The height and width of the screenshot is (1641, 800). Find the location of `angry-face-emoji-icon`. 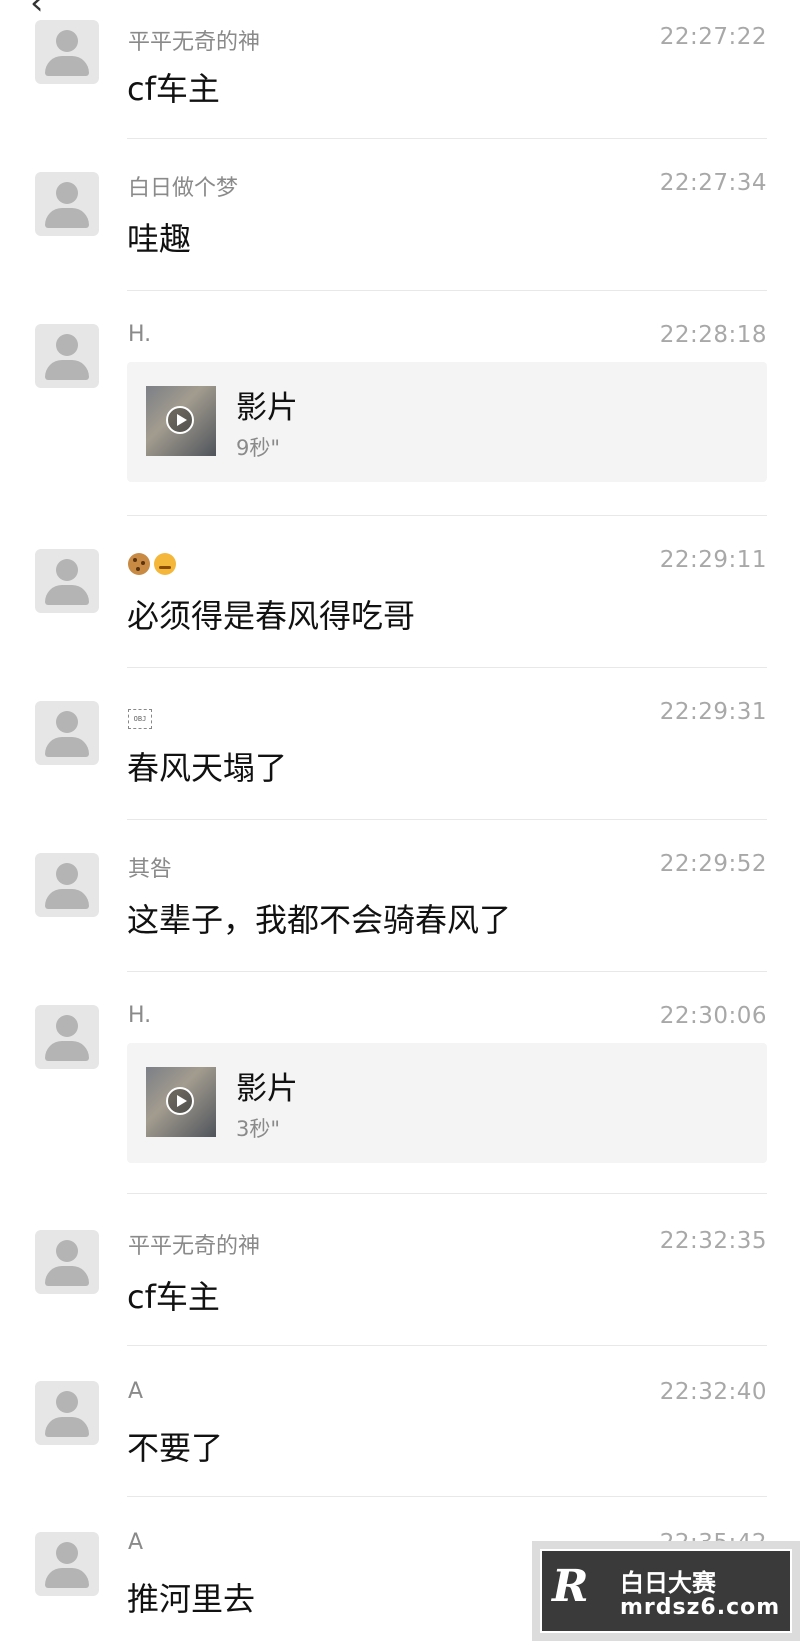

angry-face-emoji-icon is located at coordinates (165, 564).